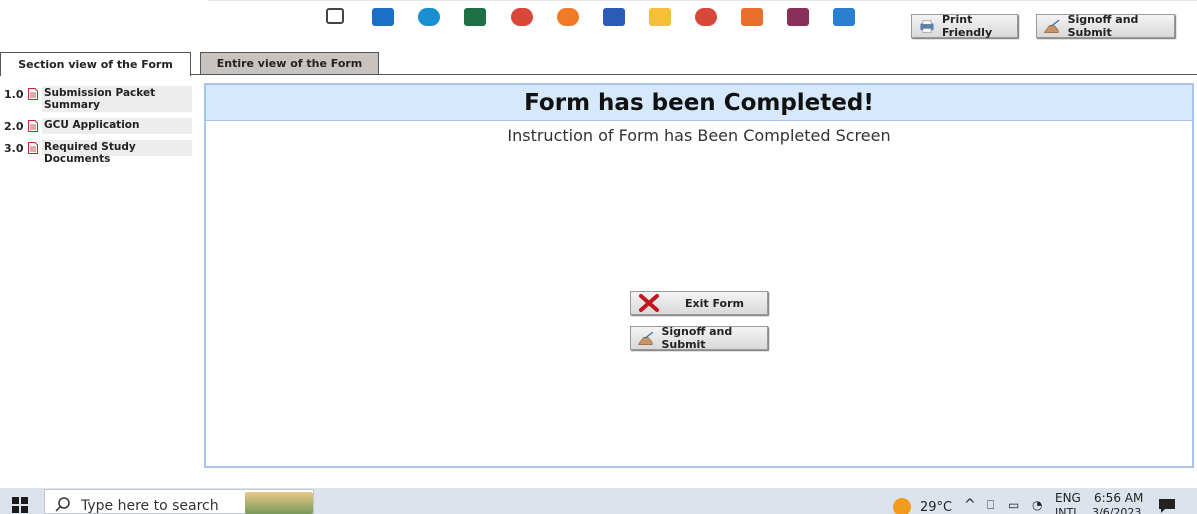 The image size is (1197, 514). Describe the element at coordinates (660, 17) in the screenshot. I see `file-explorer-icon` at that location.